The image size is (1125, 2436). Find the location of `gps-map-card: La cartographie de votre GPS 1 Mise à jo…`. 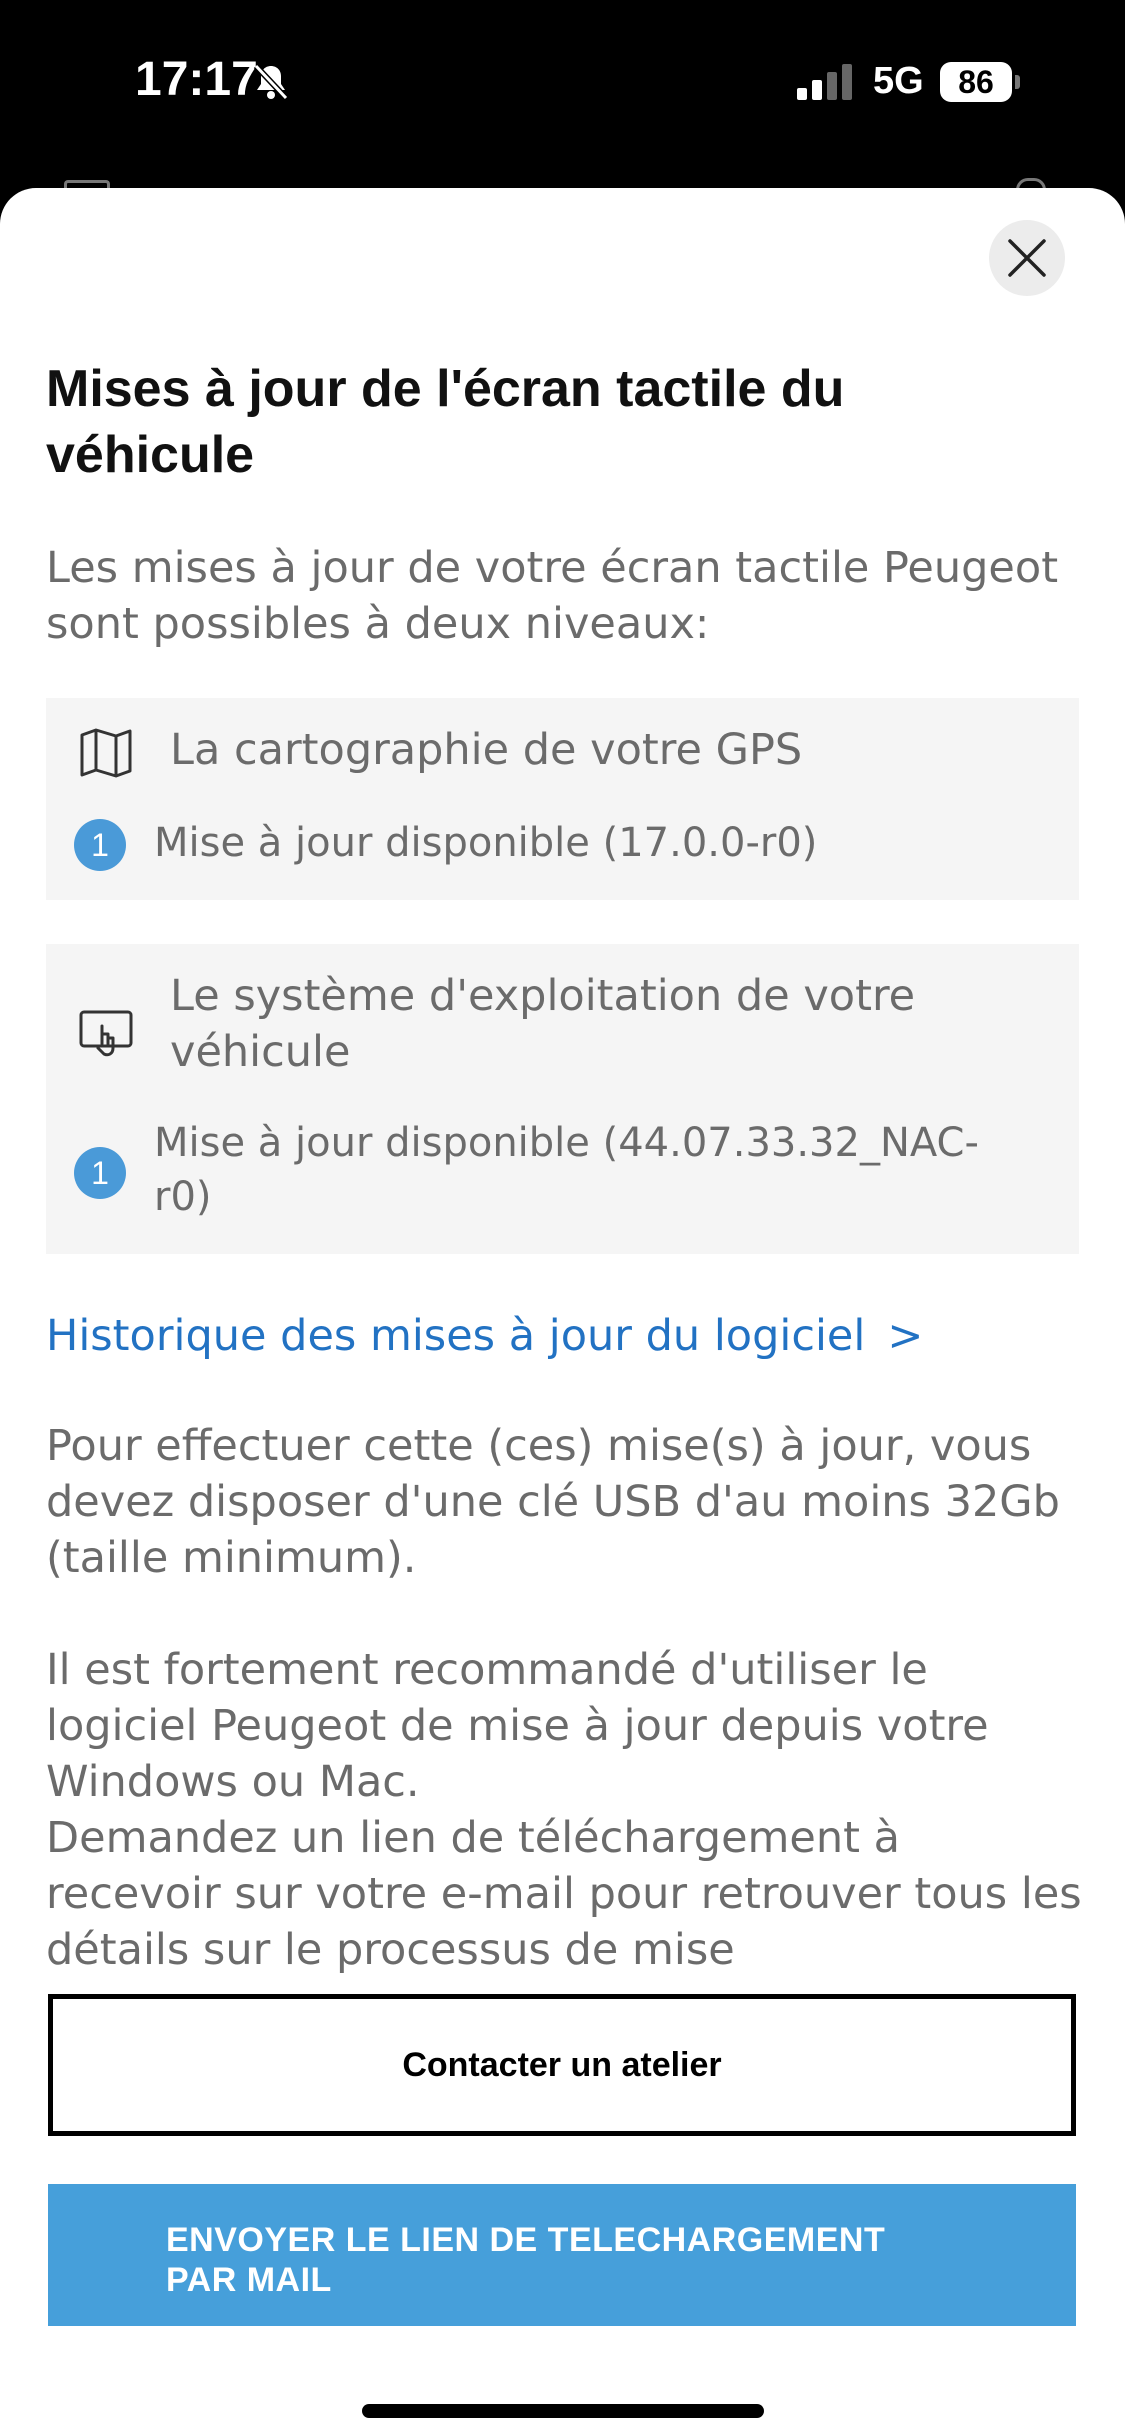

gps-map-card: La cartographie de votre GPS 1 Mise à jo… is located at coordinates (562, 799).